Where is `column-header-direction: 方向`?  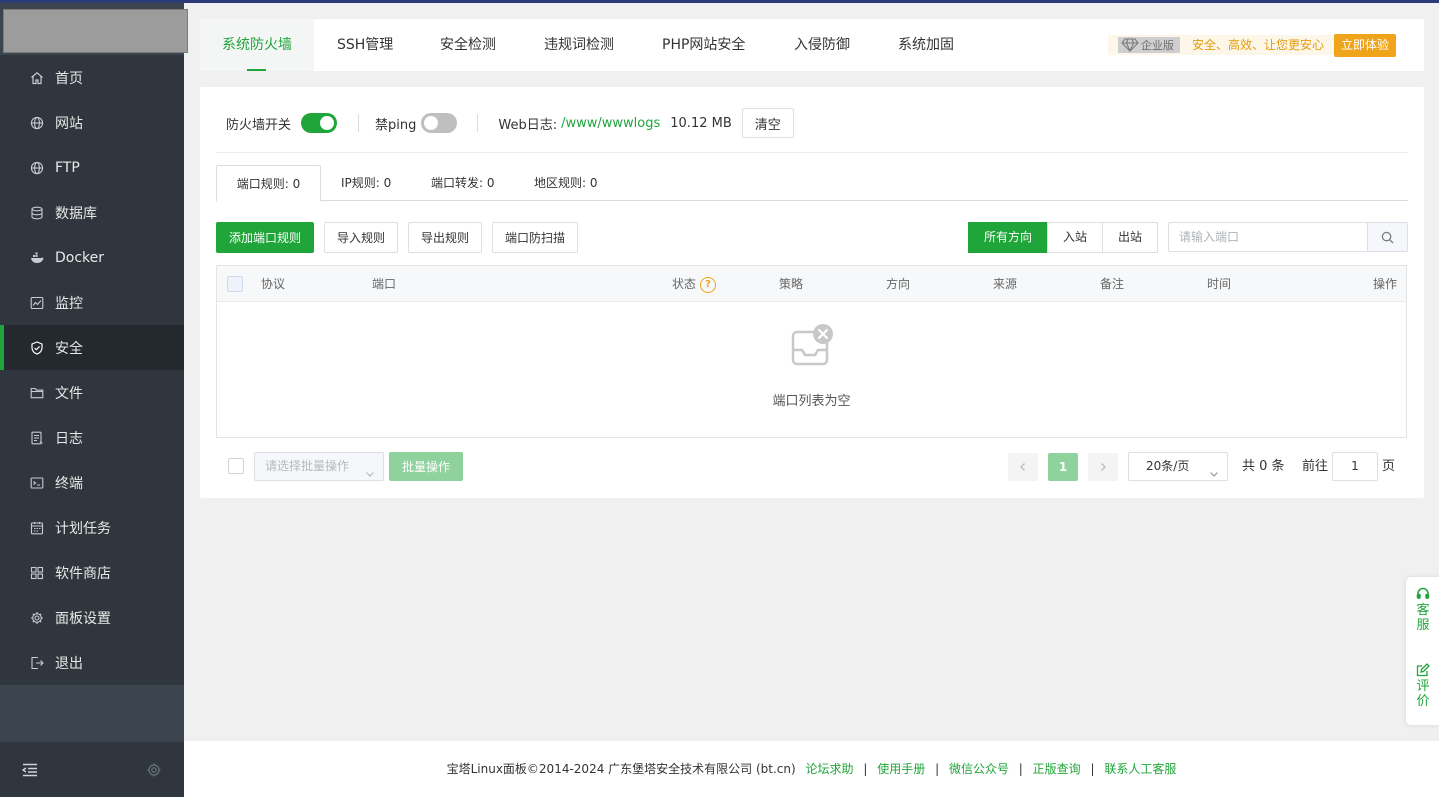
column-header-direction: 方向 is located at coordinates (898, 284).